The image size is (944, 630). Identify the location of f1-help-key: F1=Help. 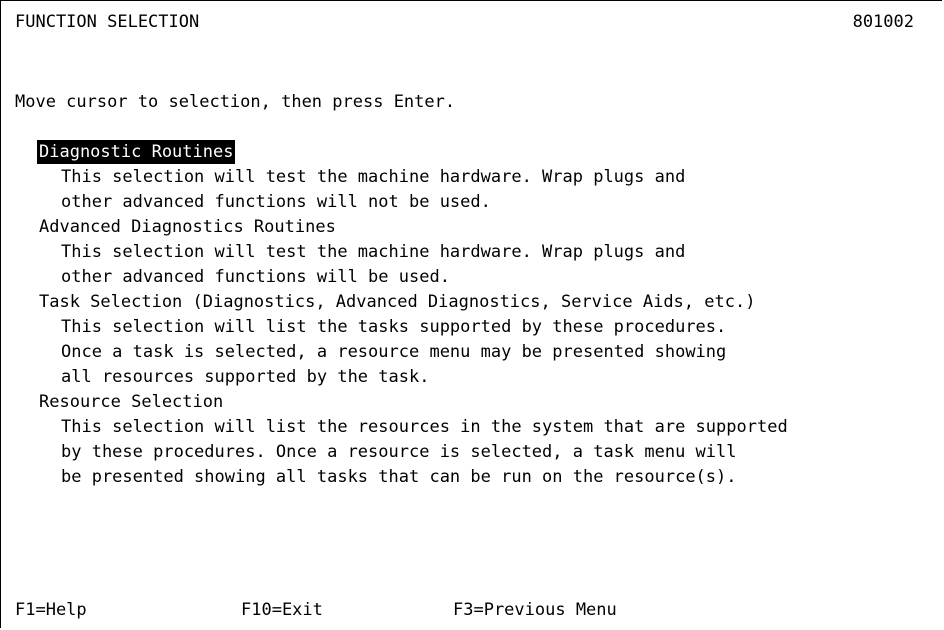
(51, 610).